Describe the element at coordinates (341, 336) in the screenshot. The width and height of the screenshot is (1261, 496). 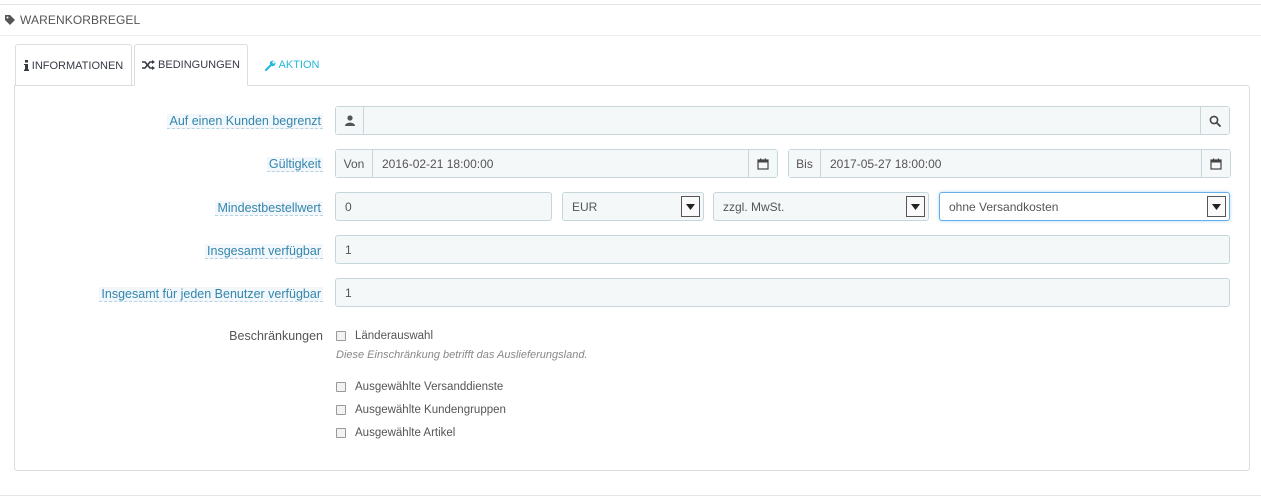
I see `country-checkbox` at that location.